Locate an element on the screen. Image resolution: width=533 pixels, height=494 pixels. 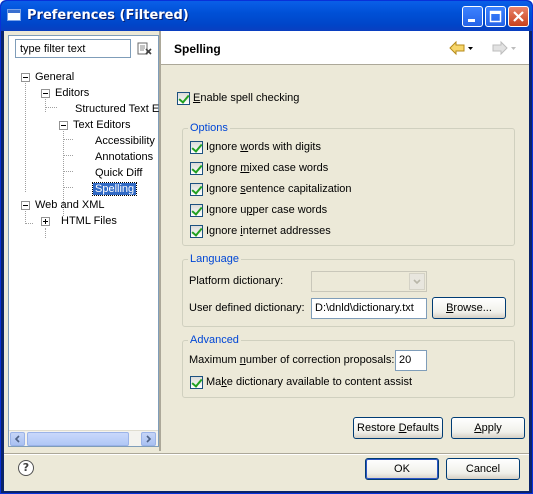
forward-button is located at coordinates (504, 48).